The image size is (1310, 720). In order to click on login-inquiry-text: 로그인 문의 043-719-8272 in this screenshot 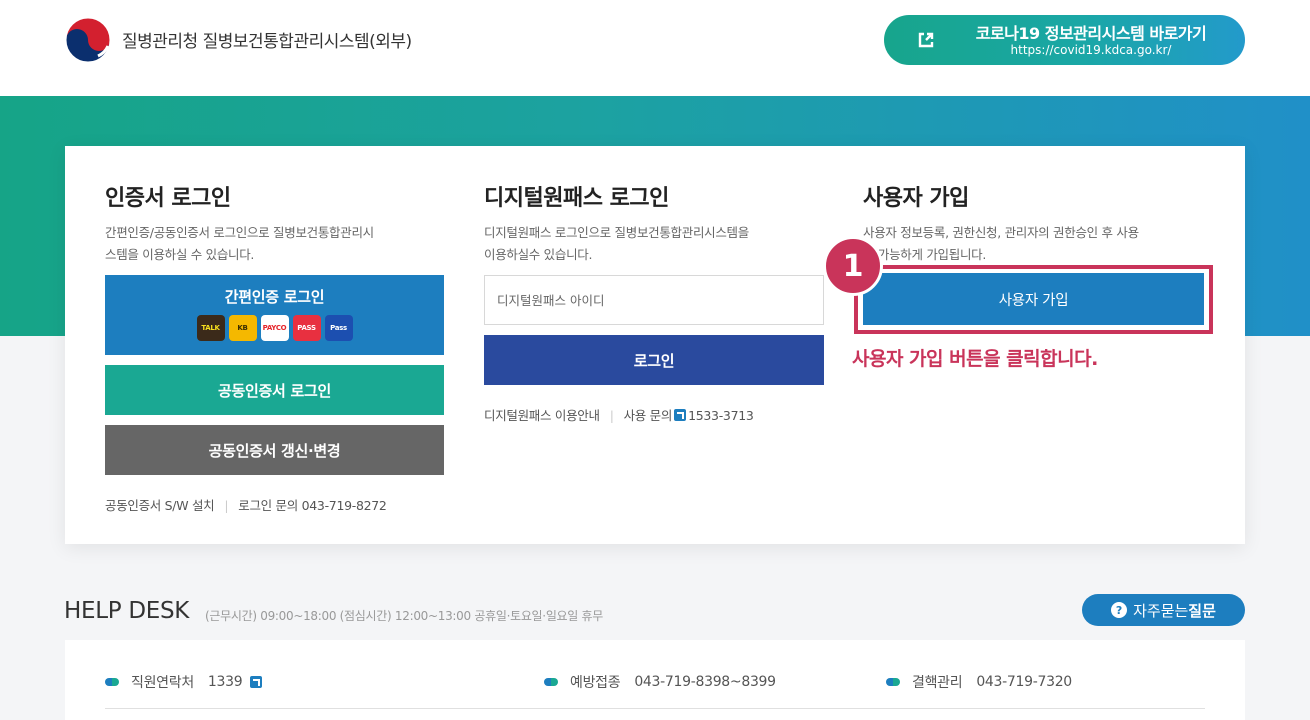, I will do `click(312, 505)`.